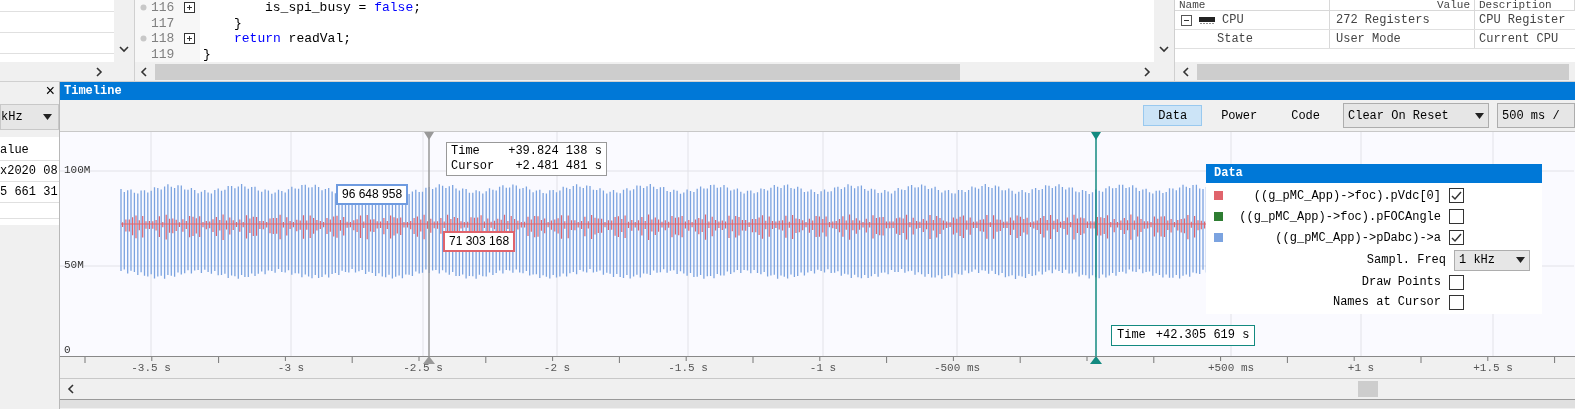 The image size is (1575, 409). I want to click on frequency-dropdown: kHz, so click(29, 117).